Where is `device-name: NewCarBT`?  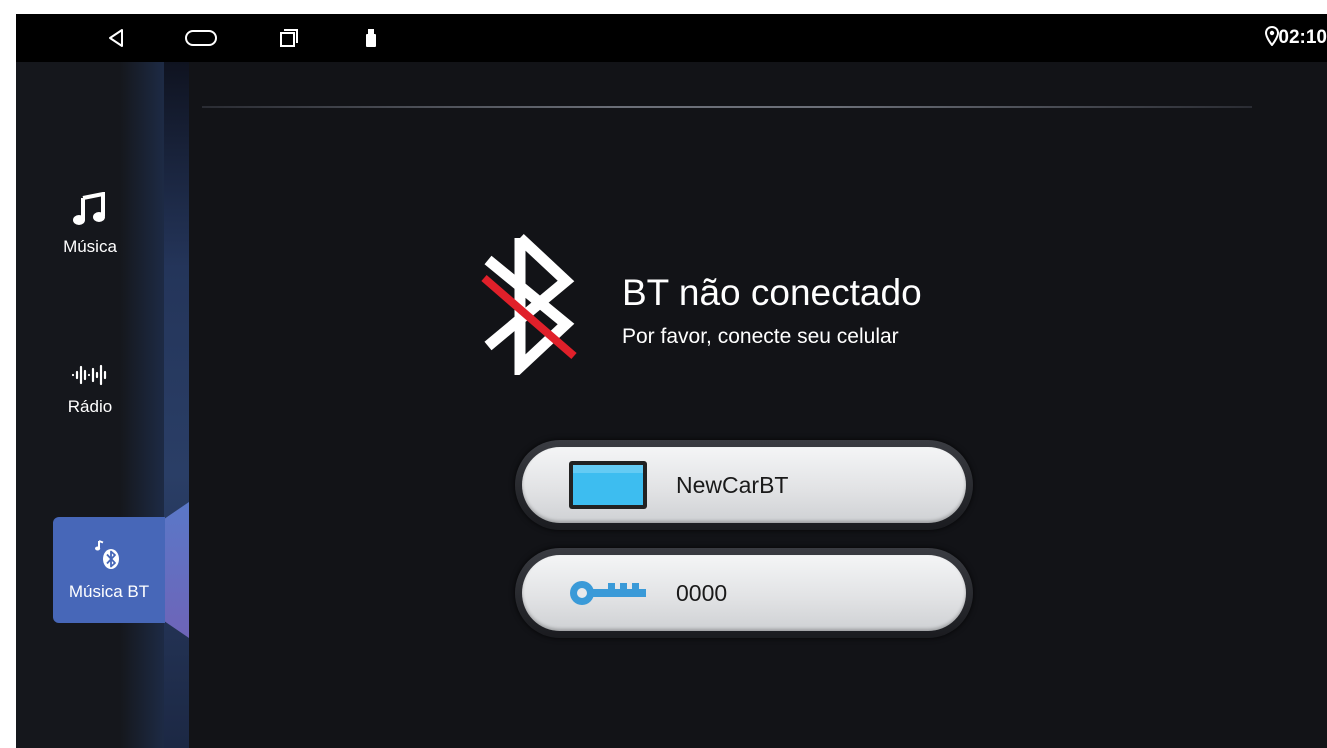
device-name: NewCarBT is located at coordinates (732, 485).